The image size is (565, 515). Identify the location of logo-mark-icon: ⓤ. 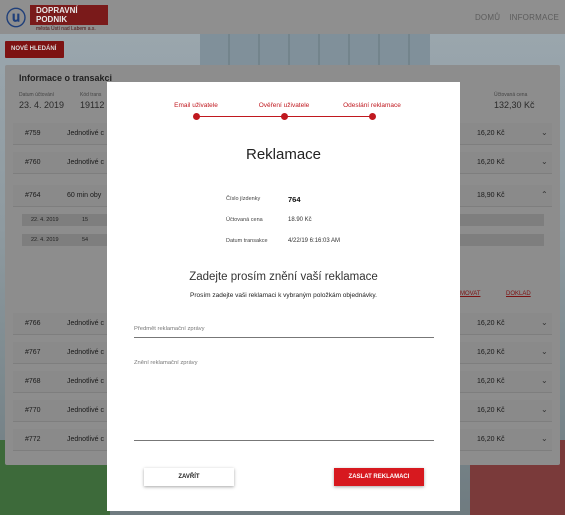
(16, 18).